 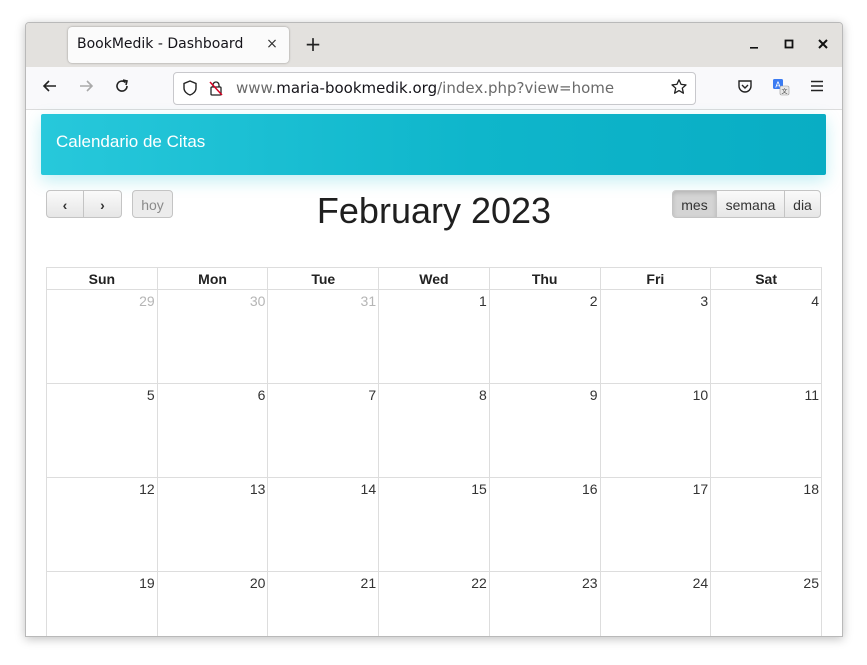 I want to click on tab-bar: BookMedik - Dashboard × +, so click(x=434, y=45).